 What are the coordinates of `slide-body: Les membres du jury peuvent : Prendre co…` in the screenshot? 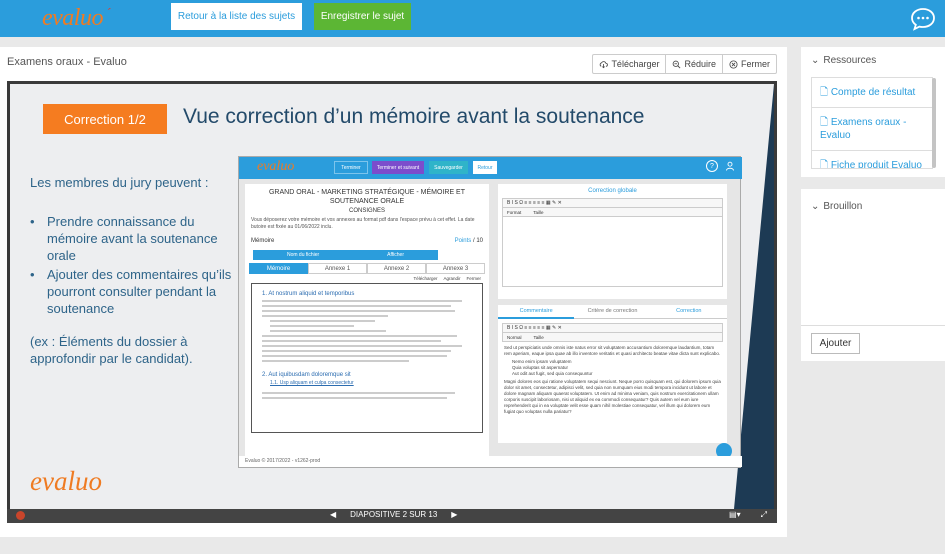 It's located at (135, 270).